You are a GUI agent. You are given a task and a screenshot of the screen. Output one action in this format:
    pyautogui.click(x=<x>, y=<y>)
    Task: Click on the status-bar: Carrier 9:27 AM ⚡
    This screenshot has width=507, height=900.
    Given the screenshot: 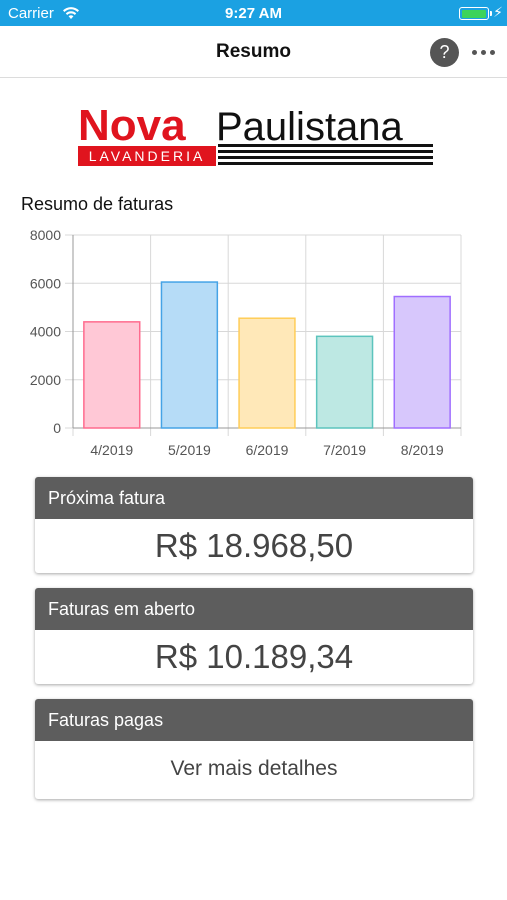 What is the action you would take?
    pyautogui.click(x=253, y=13)
    